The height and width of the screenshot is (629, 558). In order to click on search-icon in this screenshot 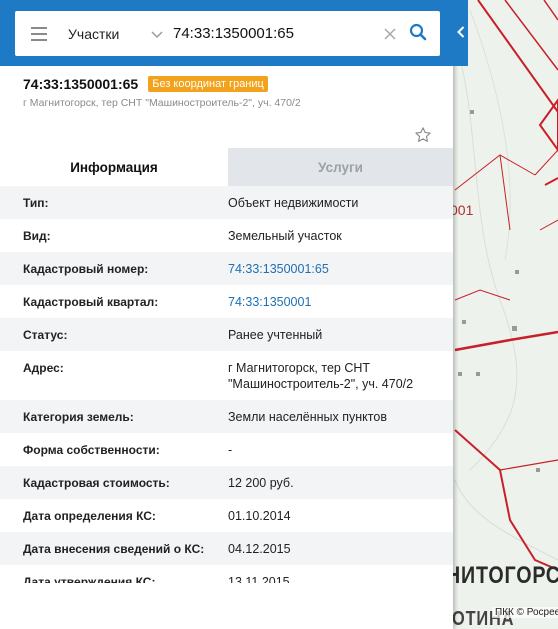, I will do `click(418, 33)`.